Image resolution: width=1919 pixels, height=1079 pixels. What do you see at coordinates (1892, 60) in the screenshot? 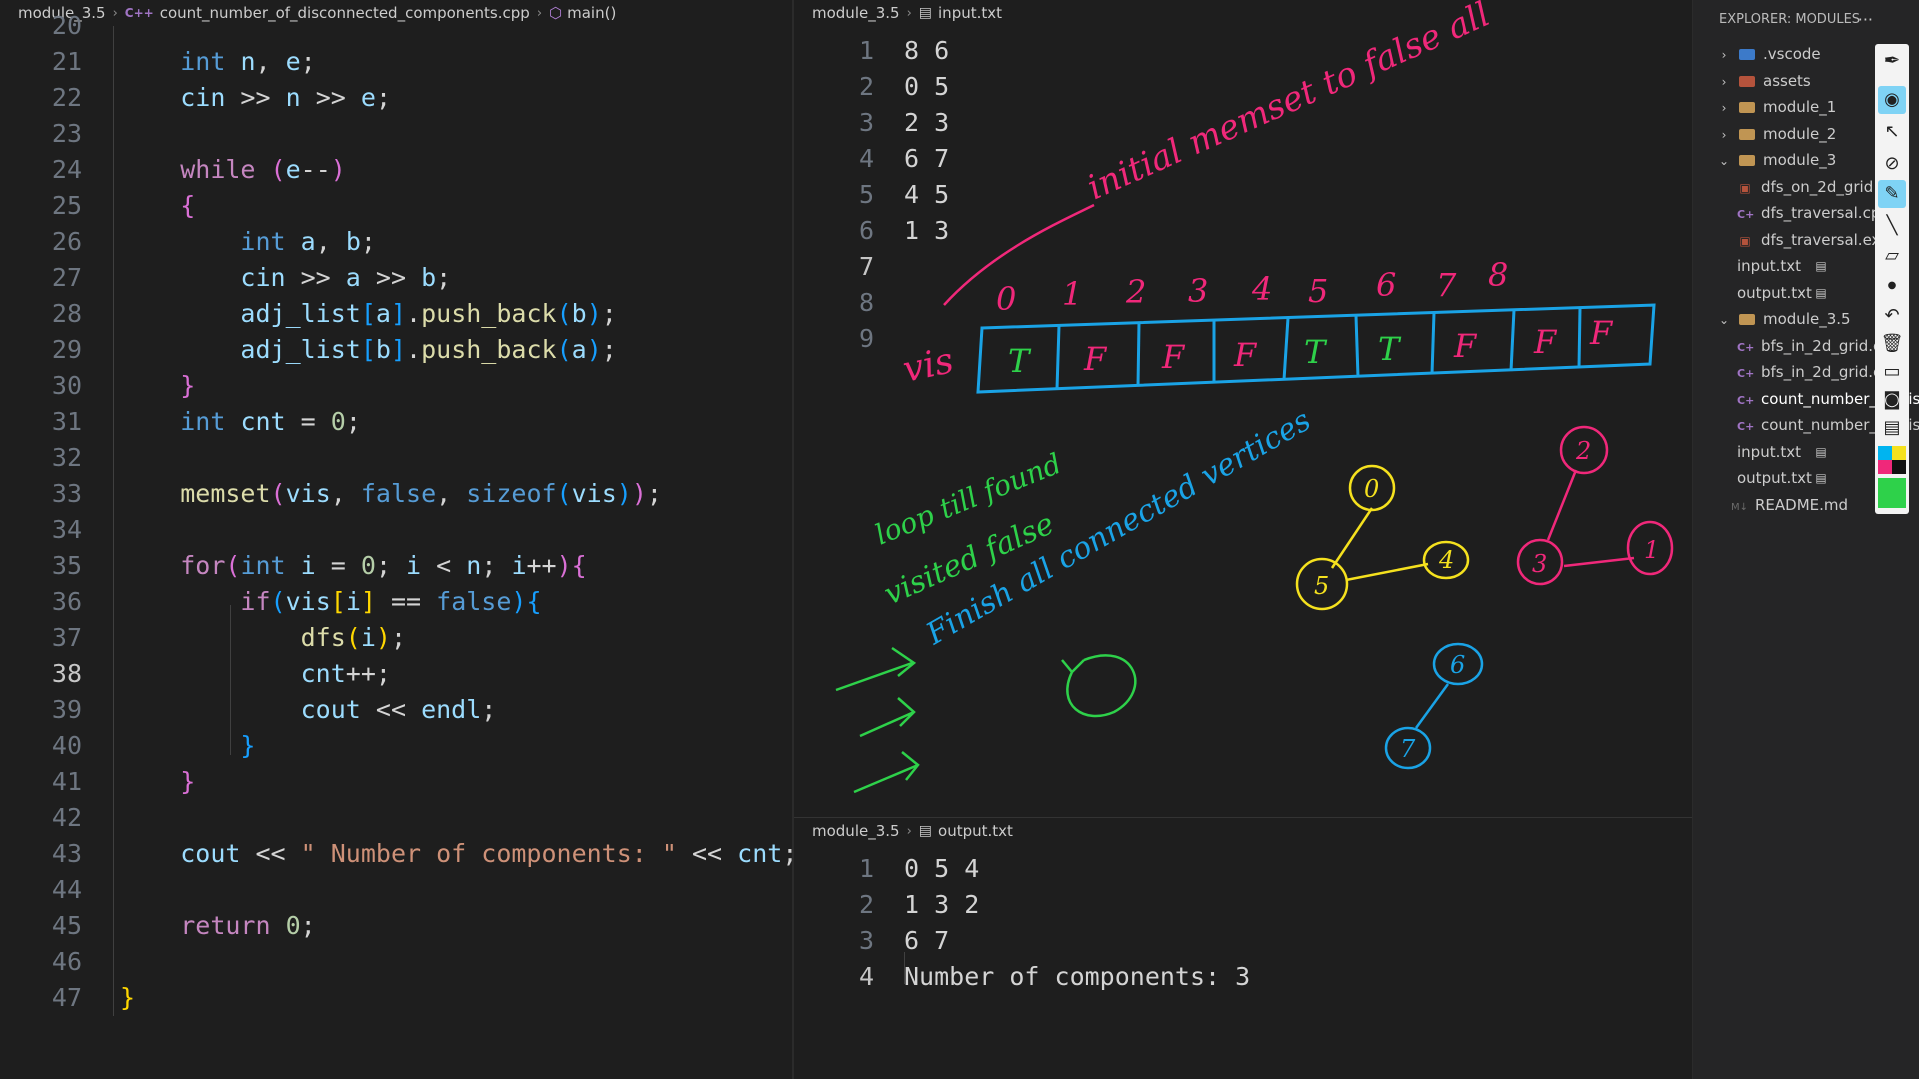
I see `pen-logo-icon: ✒` at bounding box center [1892, 60].